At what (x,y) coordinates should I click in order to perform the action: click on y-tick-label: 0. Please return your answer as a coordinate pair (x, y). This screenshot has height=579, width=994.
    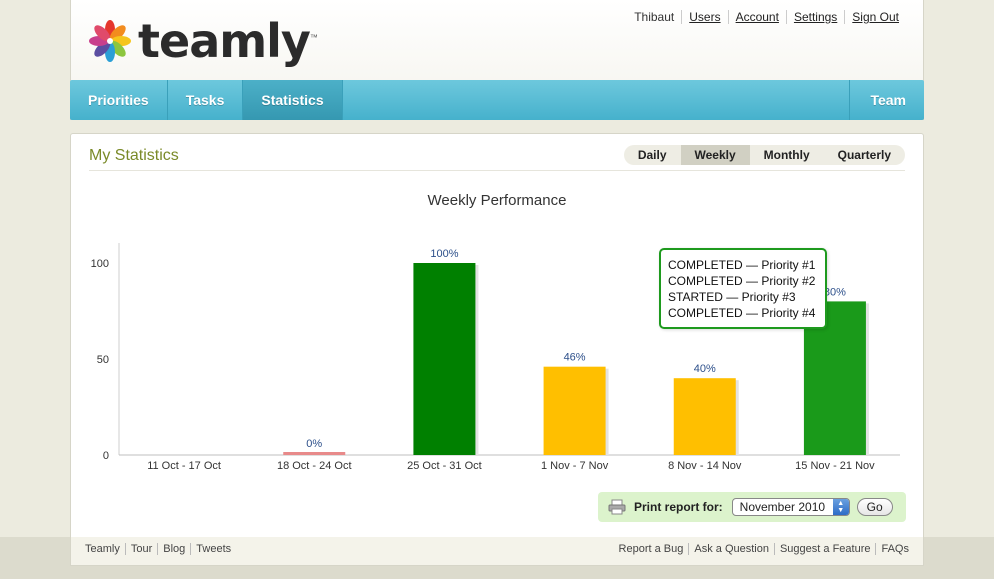
    Looking at the image, I should click on (106, 456).